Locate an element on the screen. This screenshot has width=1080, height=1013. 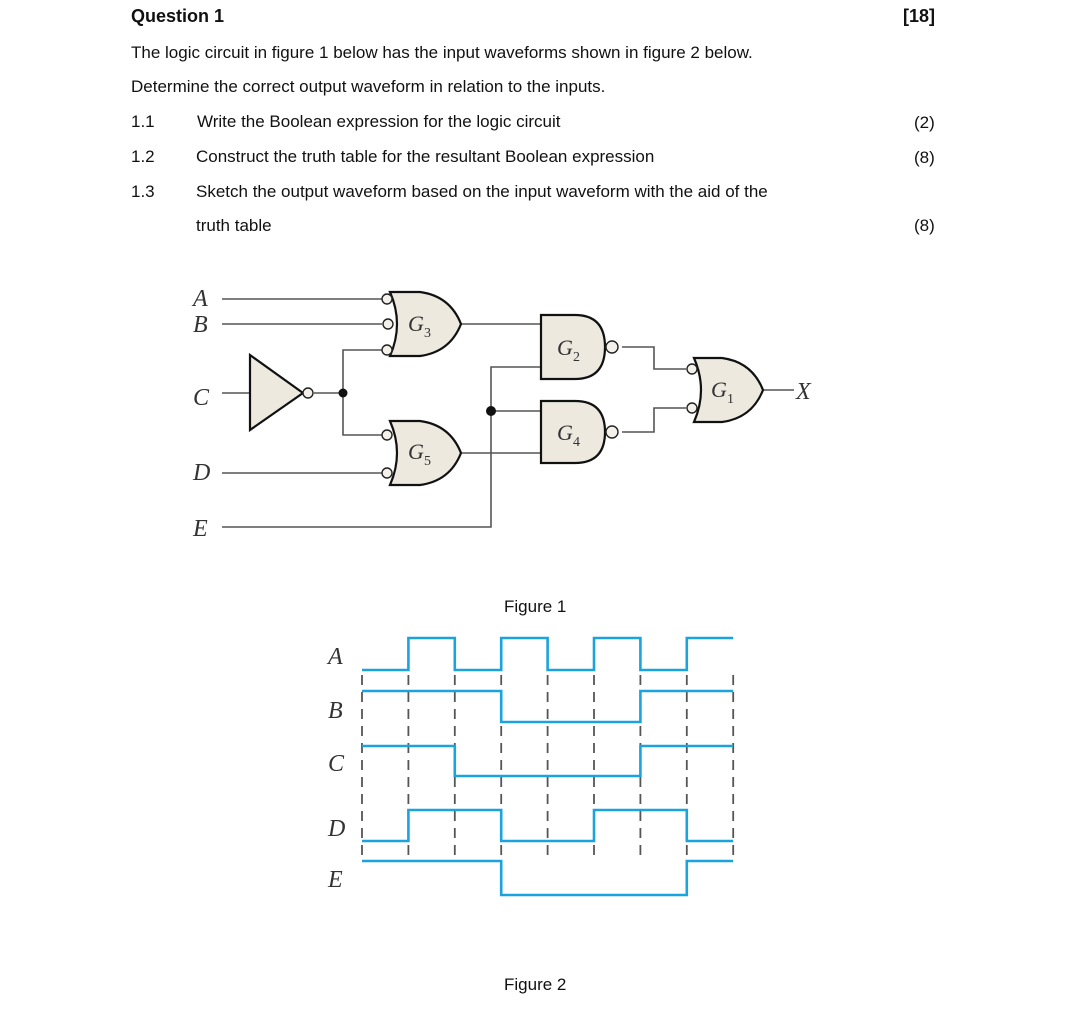
not-gate is located at coordinates (281, 392).